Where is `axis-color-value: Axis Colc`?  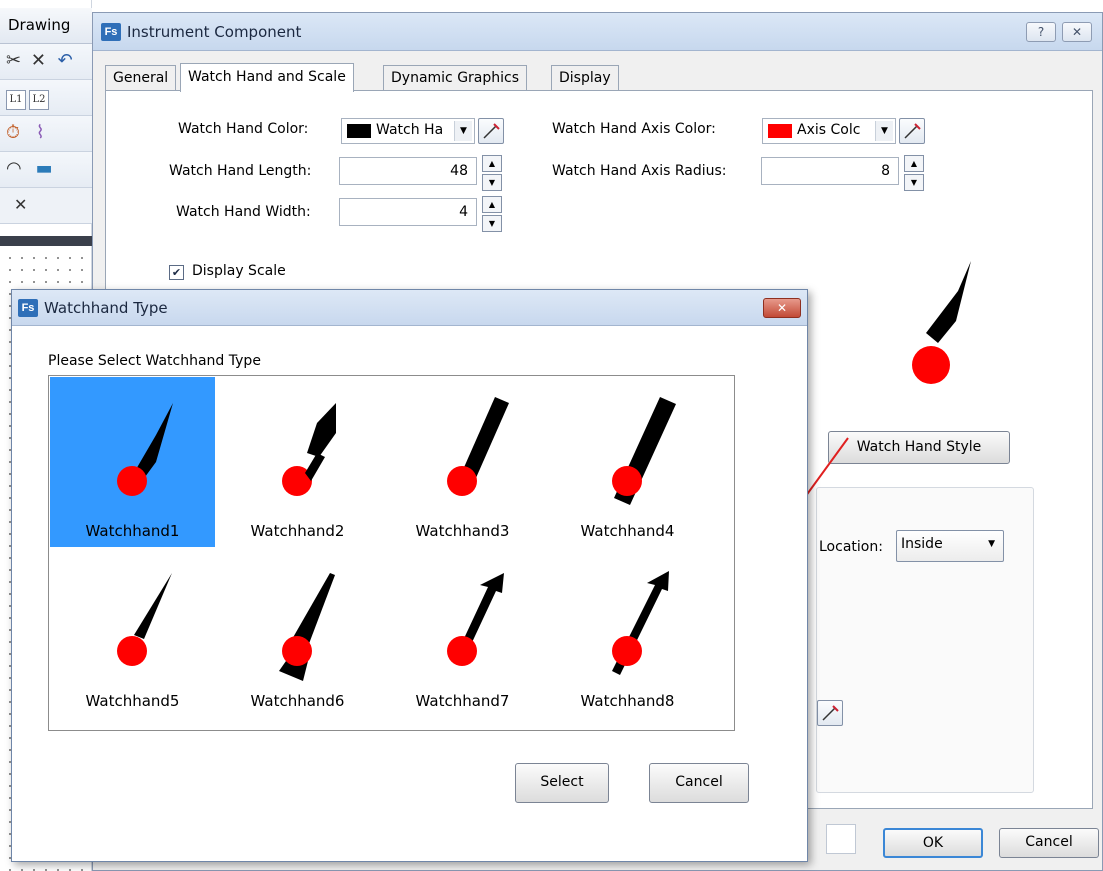
axis-color-value: Axis Colc is located at coordinates (829, 130).